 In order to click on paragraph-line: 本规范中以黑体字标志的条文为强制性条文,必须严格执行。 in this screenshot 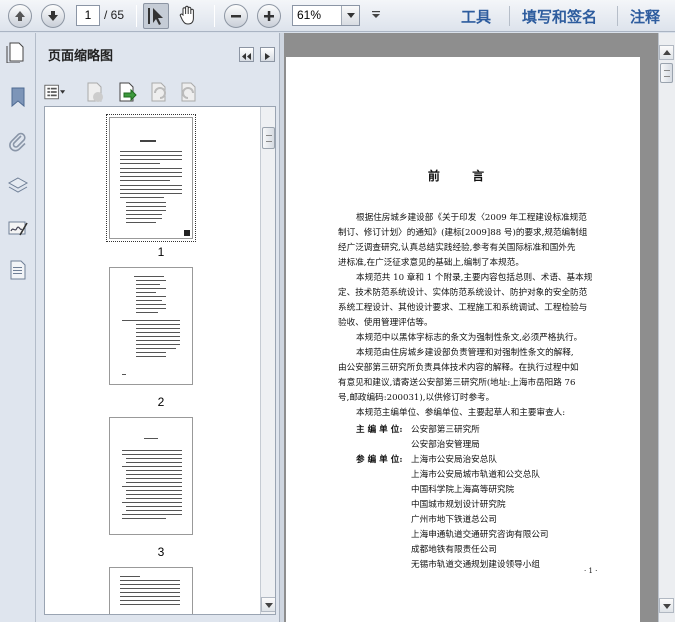, I will do `click(469, 338)`.